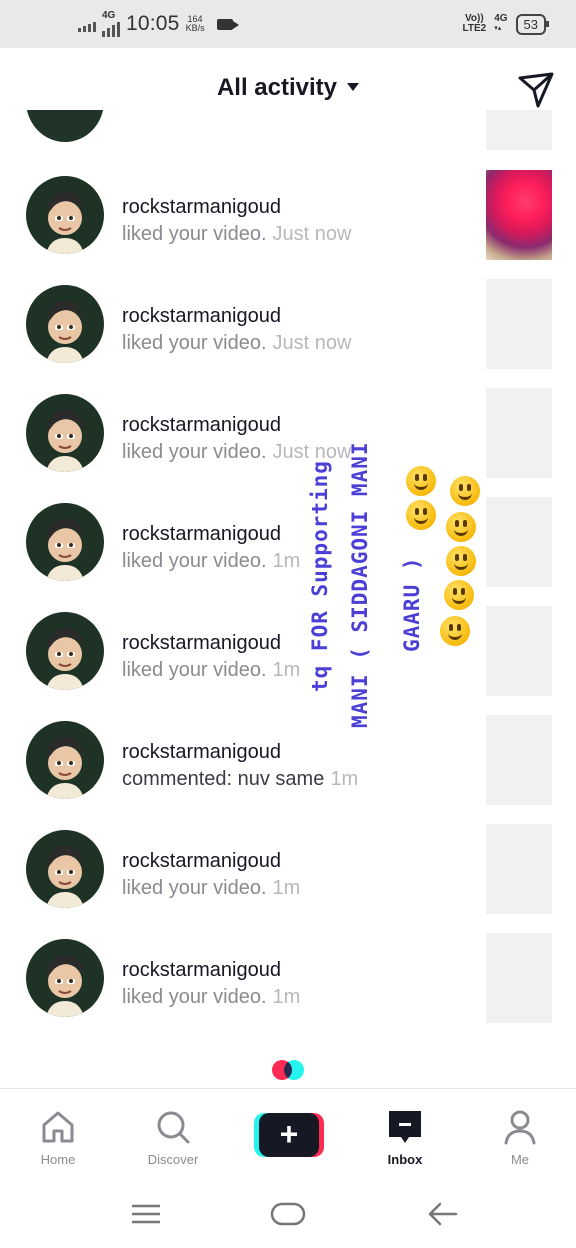 This screenshot has height=1248, width=576. What do you see at coordinates (405, 1127) in the screenshot?
I see `message-icon` at bounding box center [405, 1127].